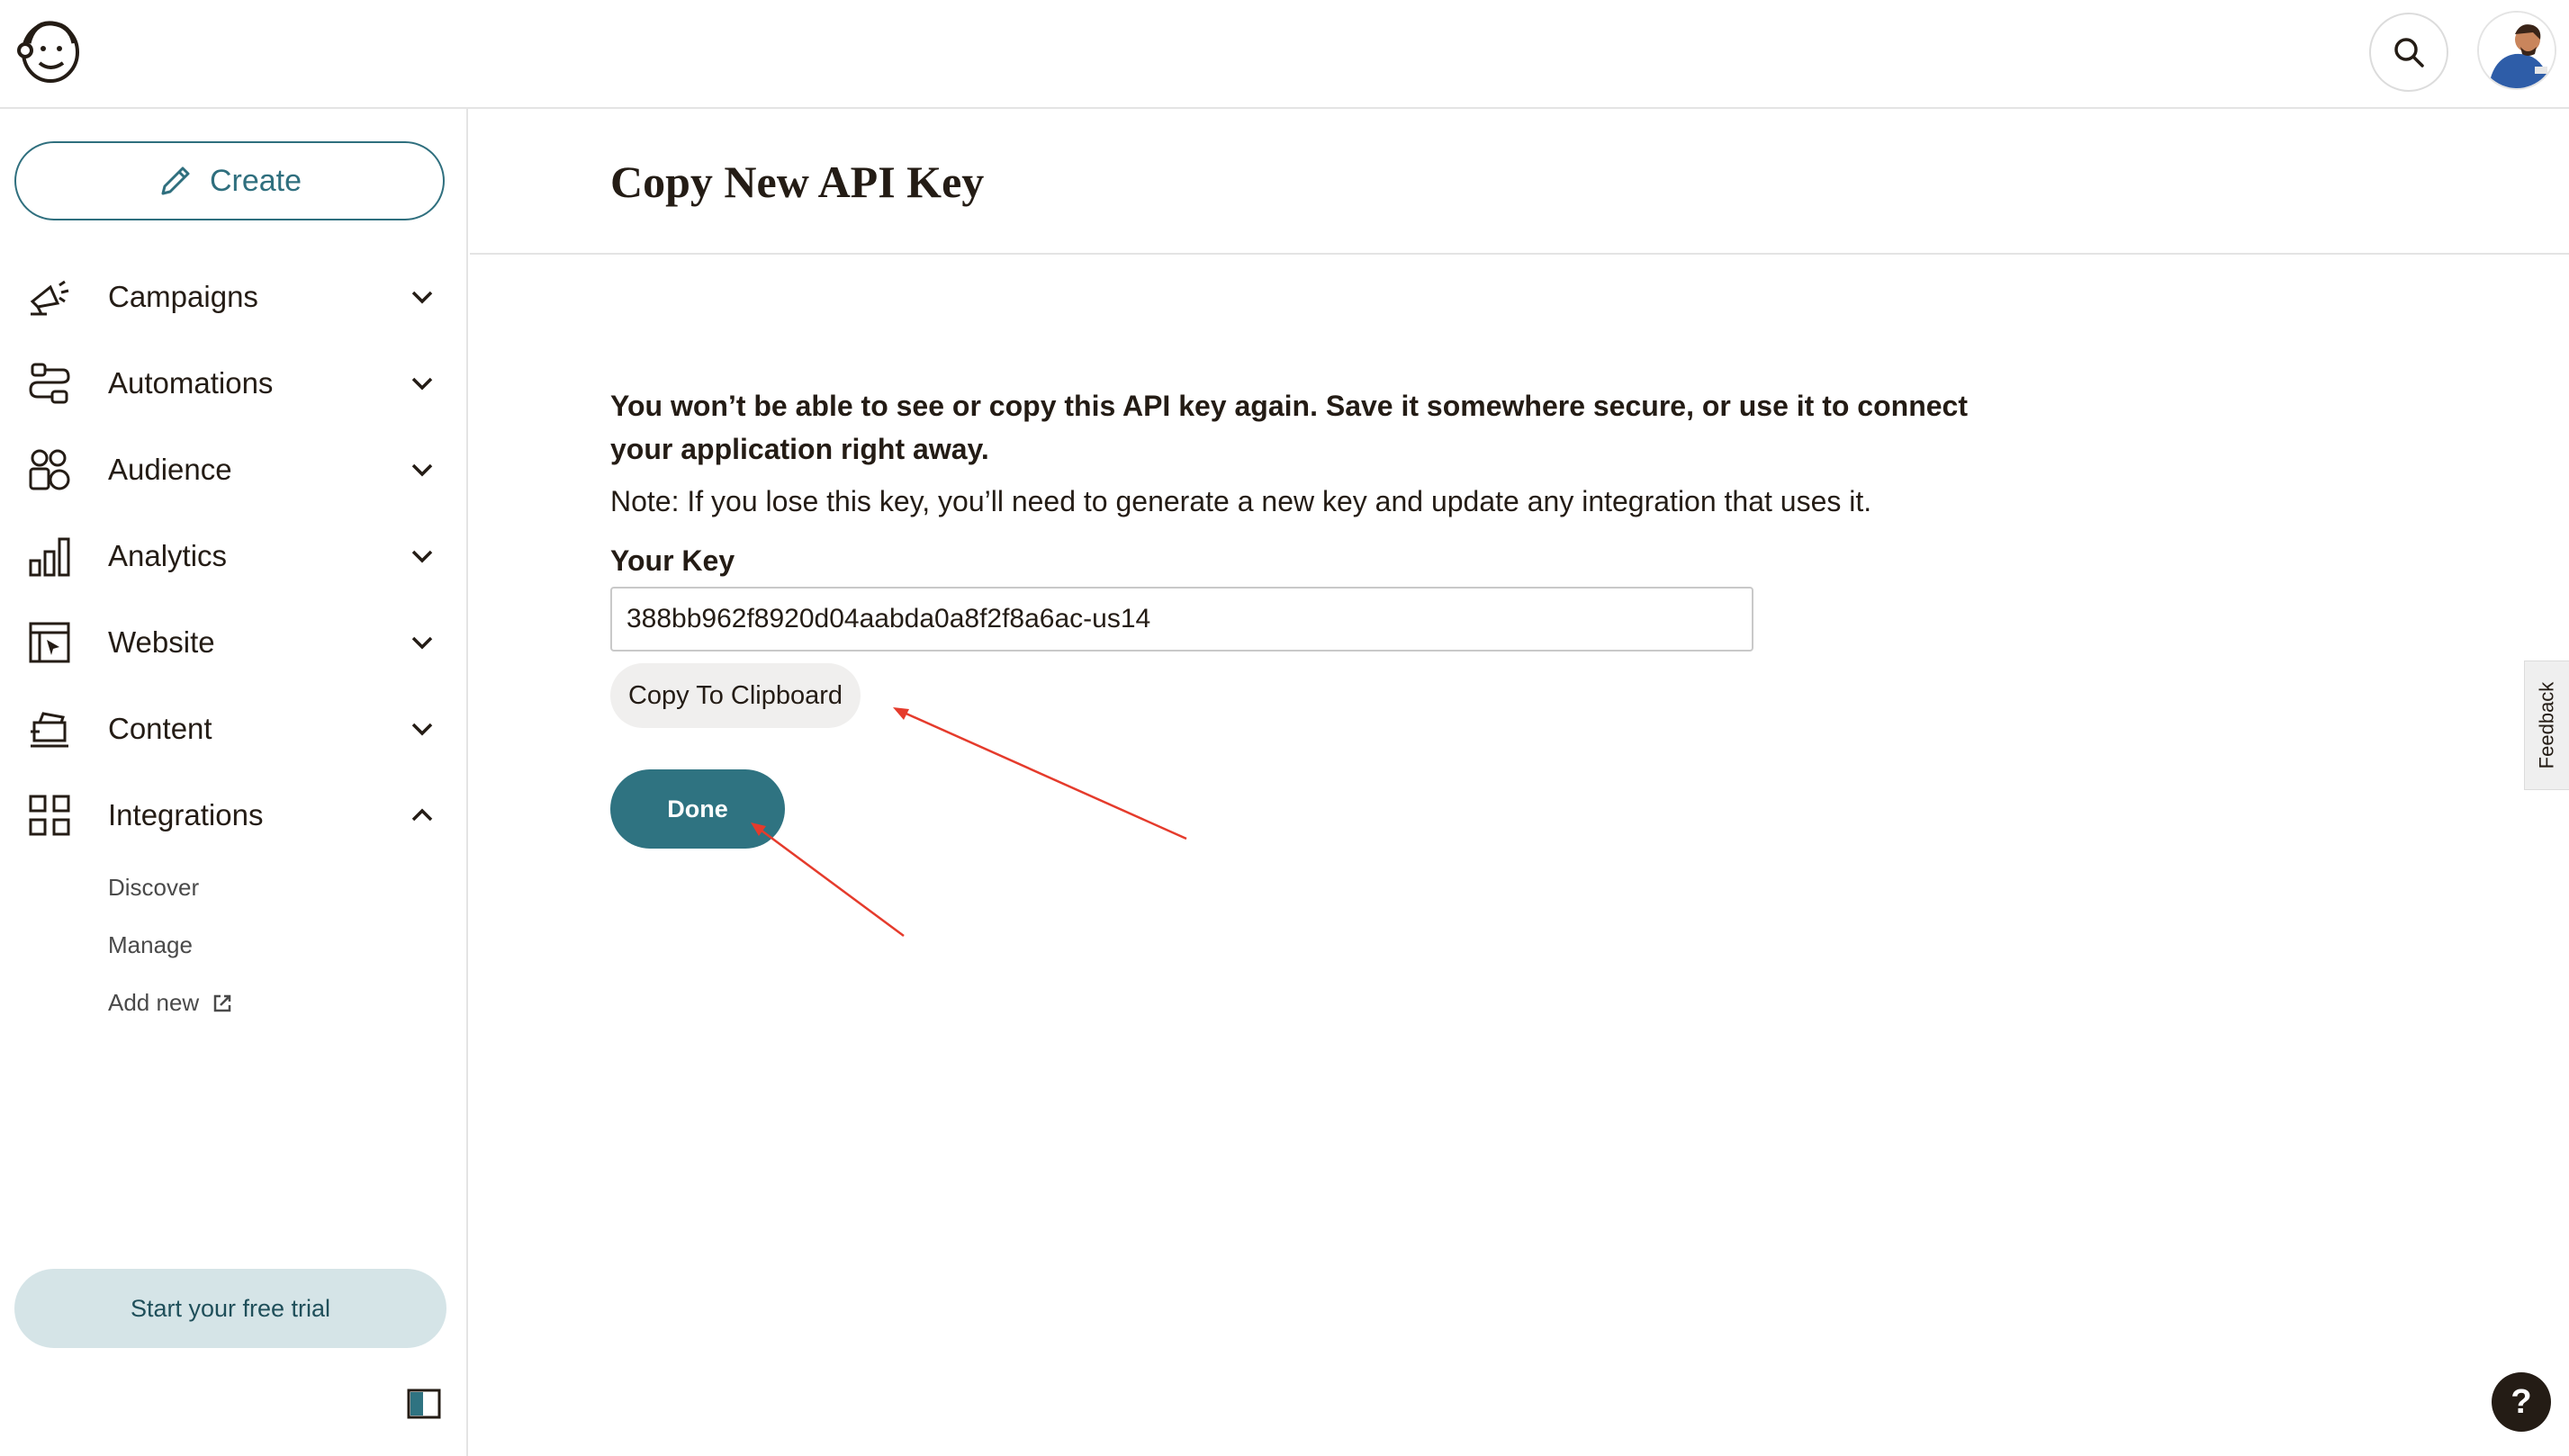  What do you see at coordinates (735, 695) in the screenshot?
I see `copy-to-clipboard-button: Copy To Clipboard` at bounding box center [735, 695].